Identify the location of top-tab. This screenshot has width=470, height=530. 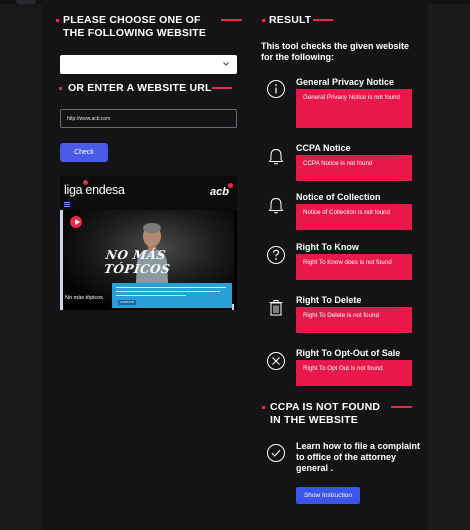
(26, 2).